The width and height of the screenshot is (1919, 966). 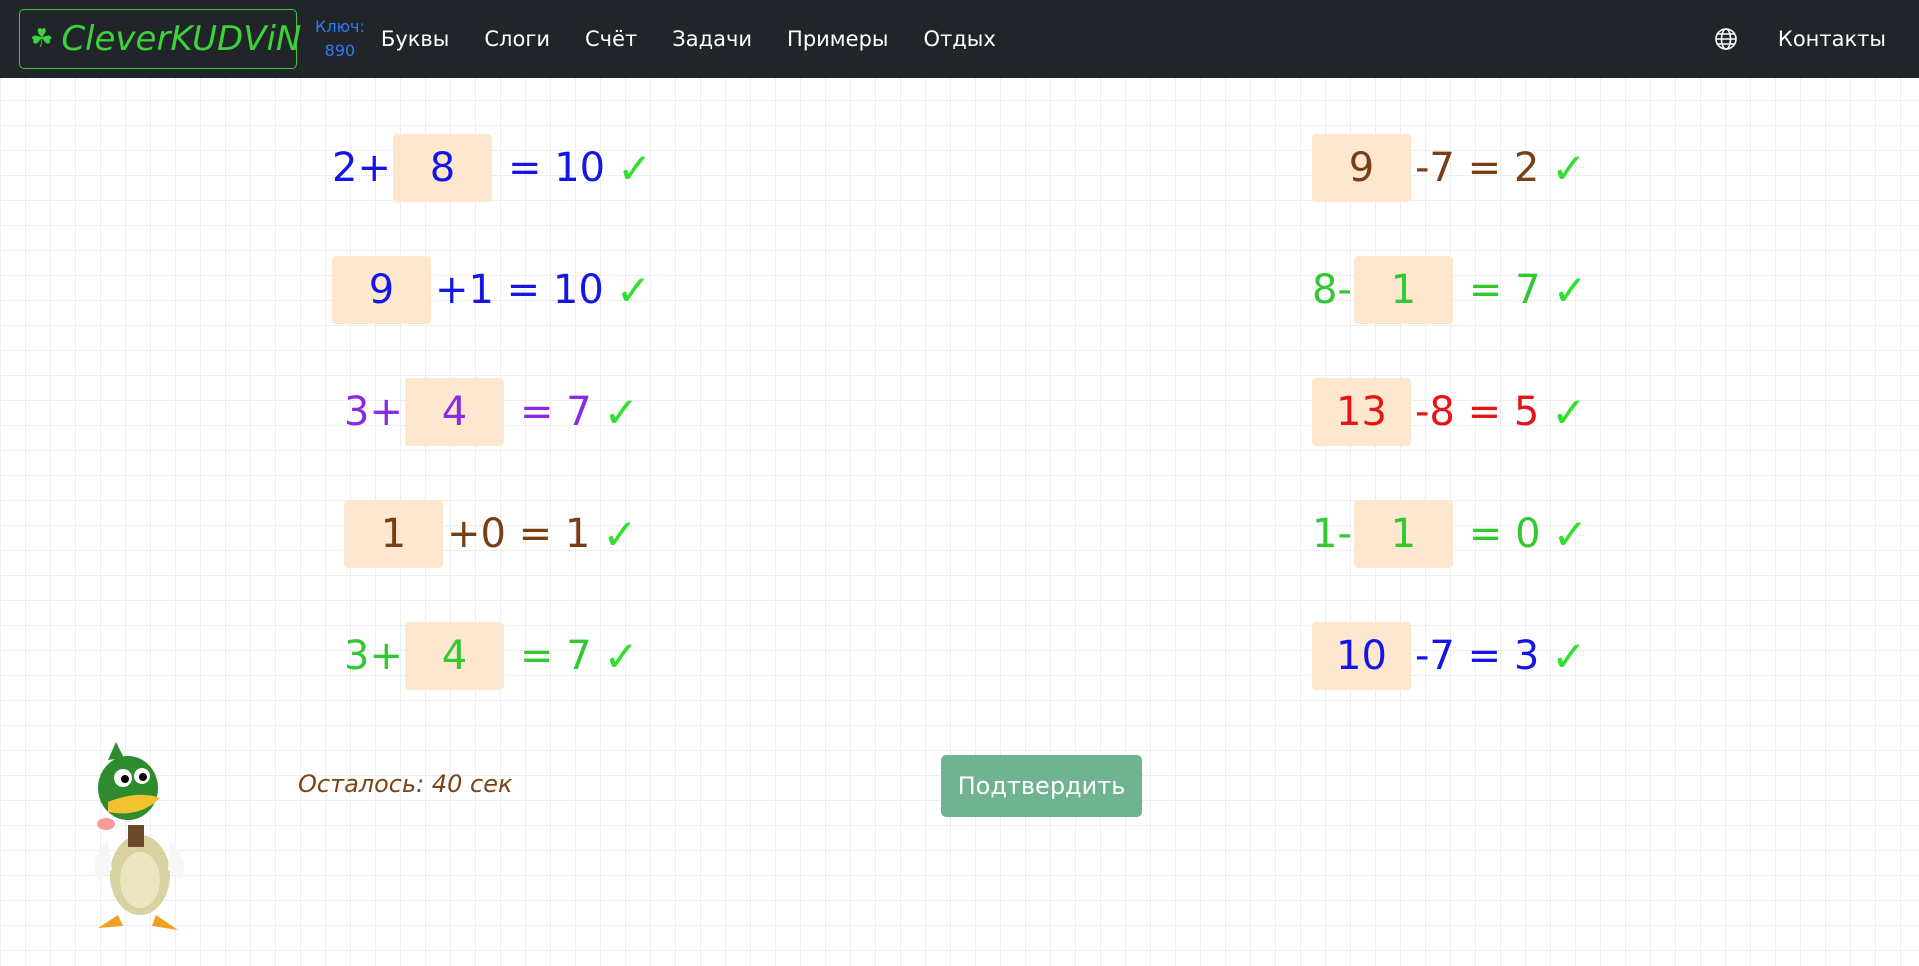 What do you see at coordinates (1477, 656) in the screenshot?
I see `equation-suffix: -7 = 3` at bounding box center [1477, 656].